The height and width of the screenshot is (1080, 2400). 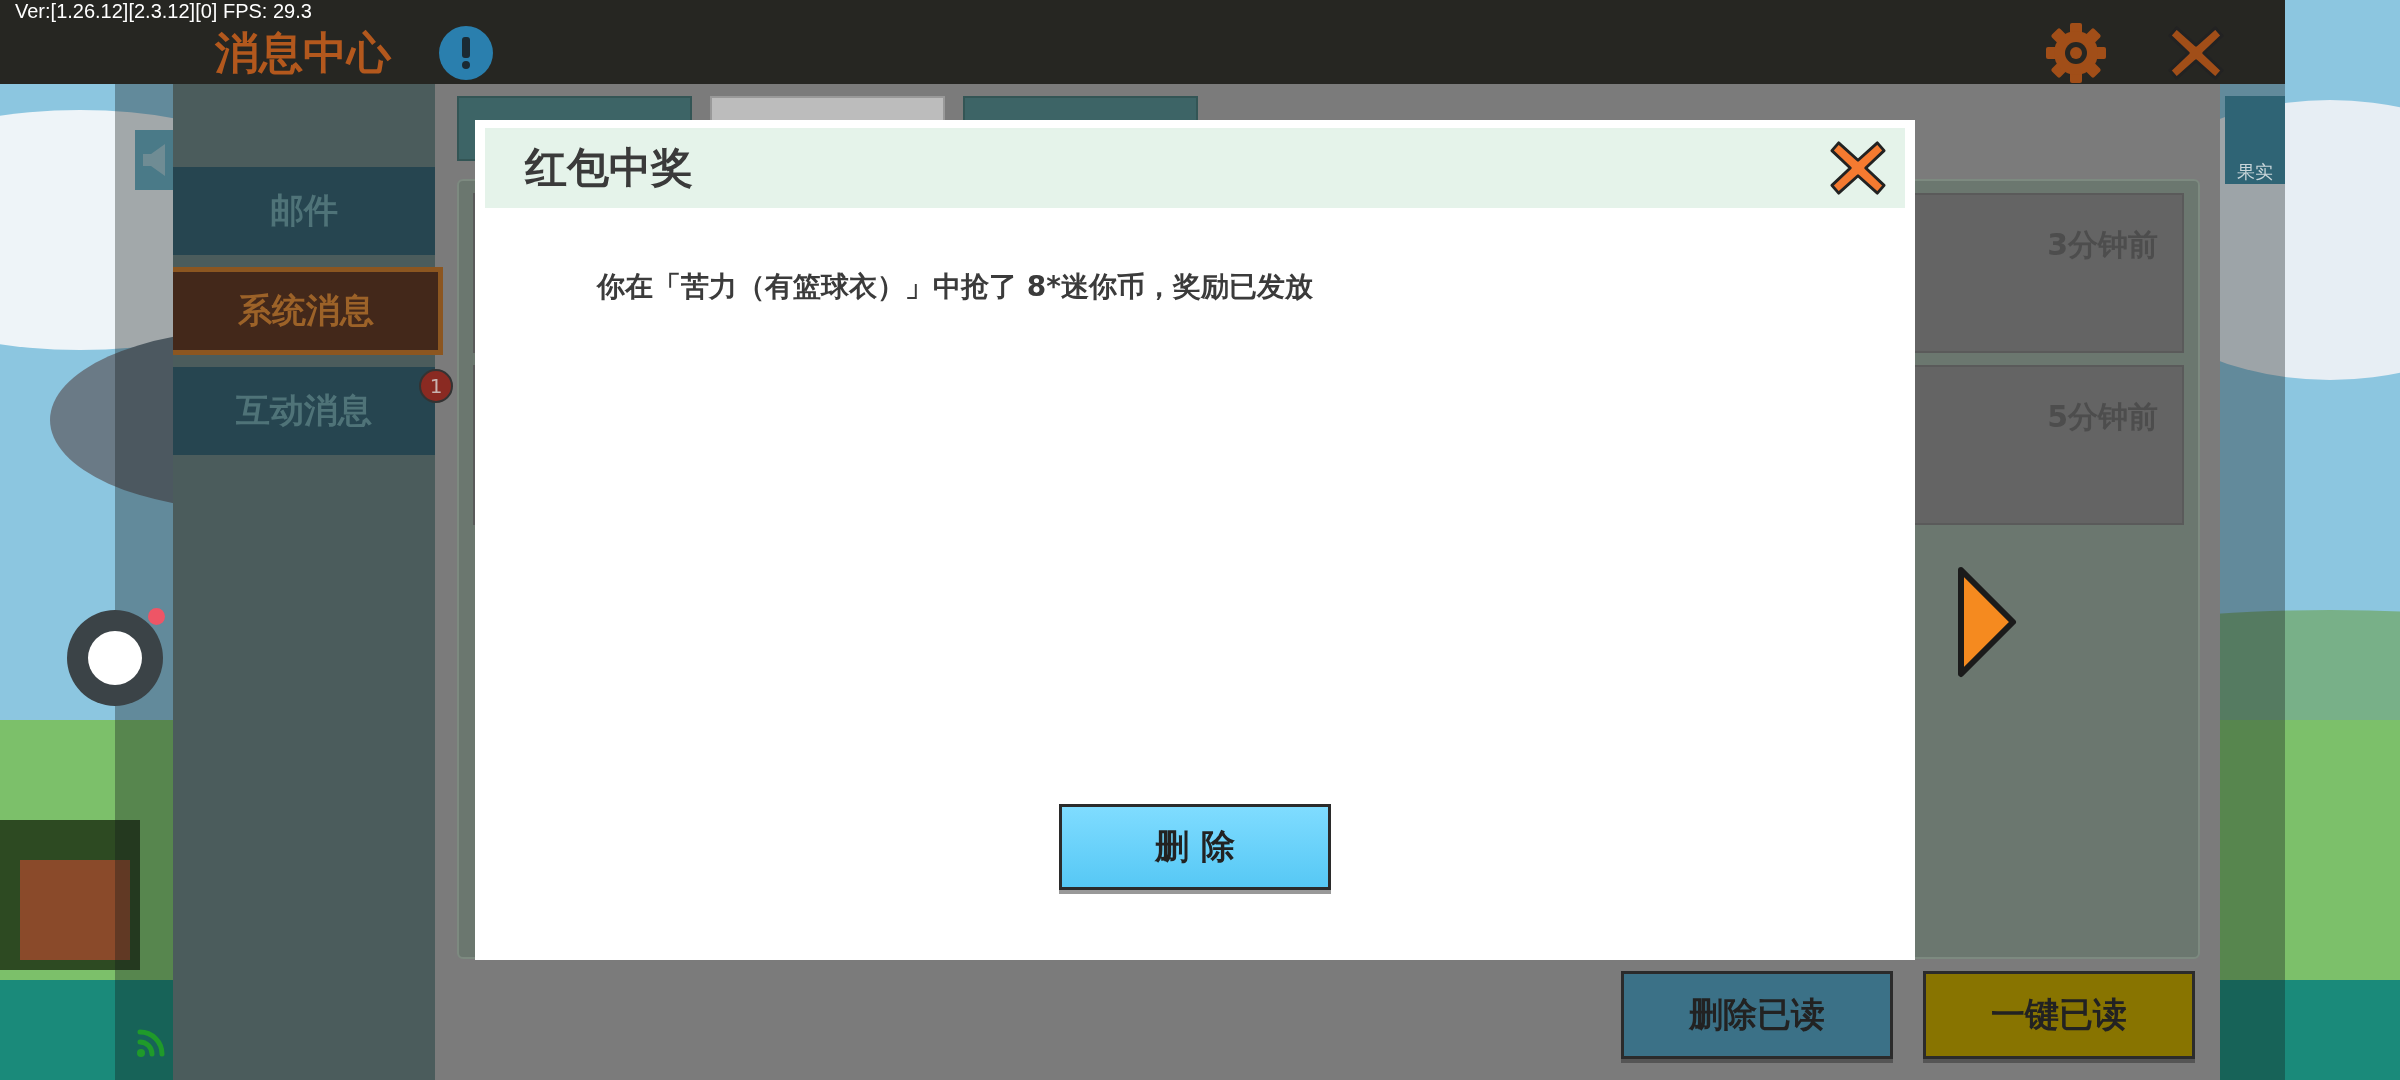 What do you see at coordinates (955, 287) in the screenshot?
I see `dialog-message: 你在「苦力（有篮球衣）」中抢了 8*迷你币，奖励已发放` at bounding box center [955, 287].